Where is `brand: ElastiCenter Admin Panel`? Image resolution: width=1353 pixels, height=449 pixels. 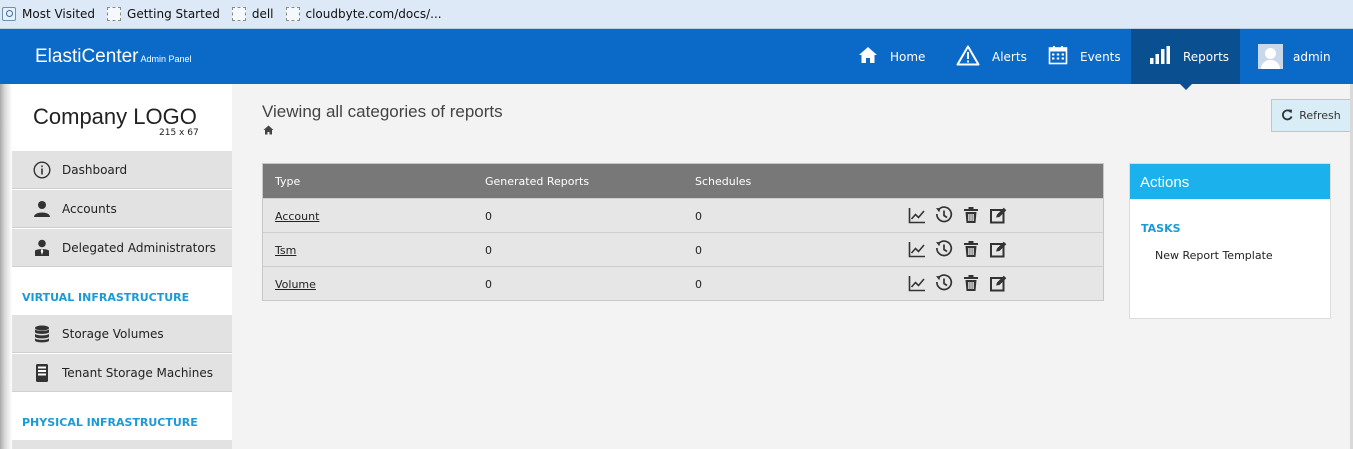
brand: ElastiCenter Admin Panel is located at coordinates (113, 57).